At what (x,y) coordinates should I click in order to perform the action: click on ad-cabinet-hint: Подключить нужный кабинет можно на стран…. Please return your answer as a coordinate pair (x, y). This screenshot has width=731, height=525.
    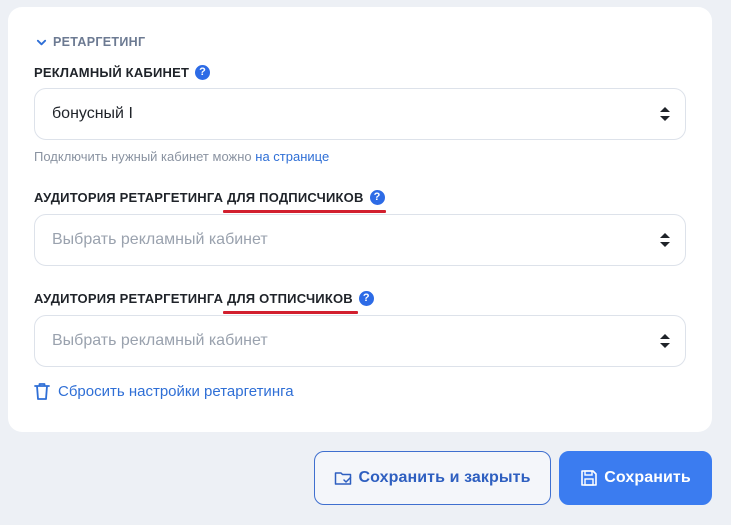
    Looking at the image, I should click on (181, 156).